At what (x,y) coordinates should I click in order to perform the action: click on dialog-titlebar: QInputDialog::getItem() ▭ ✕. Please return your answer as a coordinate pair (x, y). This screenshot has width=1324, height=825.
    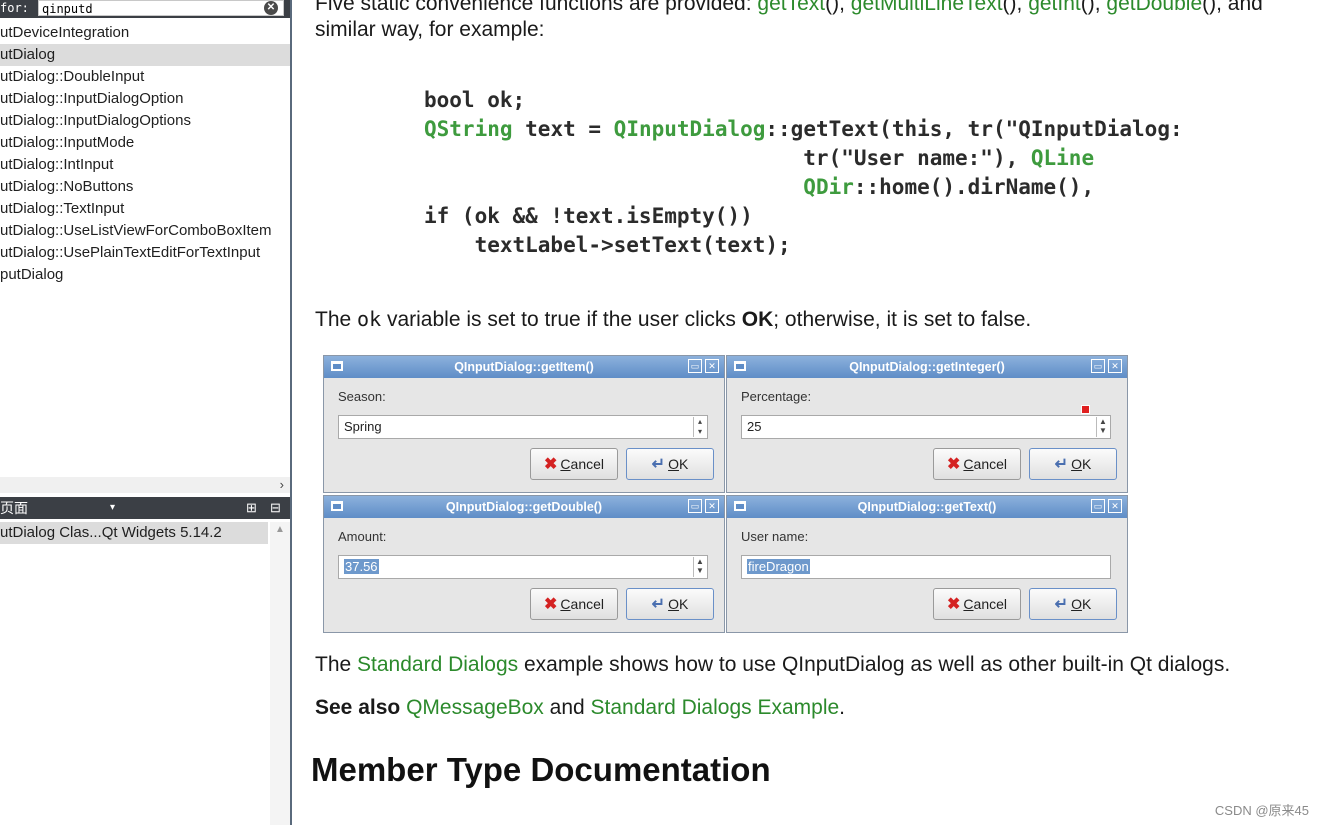
    Looking at the image, I should click on (524, 367).